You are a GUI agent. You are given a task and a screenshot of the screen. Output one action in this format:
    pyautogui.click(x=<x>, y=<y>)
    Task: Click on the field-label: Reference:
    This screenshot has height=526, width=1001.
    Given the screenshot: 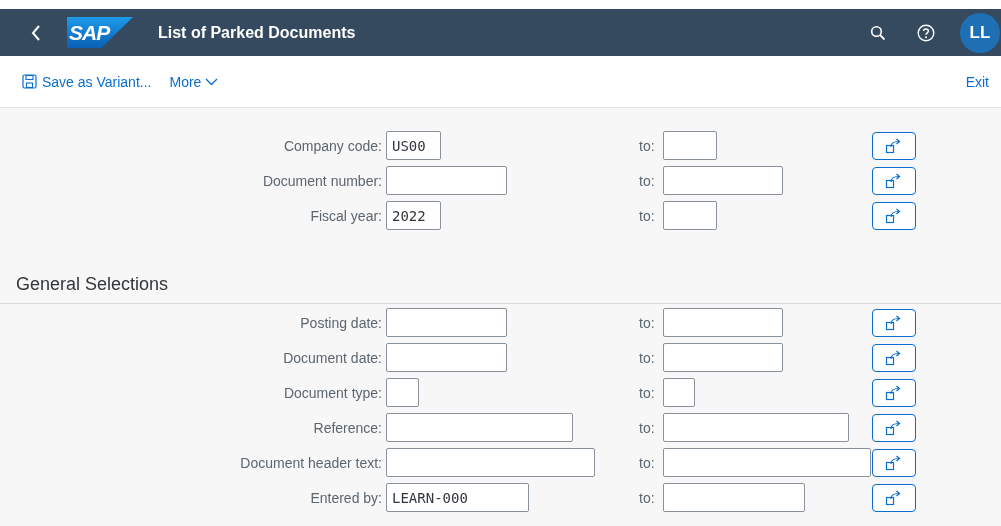 What is the action you would take?
    pyautogui.click(x=347, y=427)
    